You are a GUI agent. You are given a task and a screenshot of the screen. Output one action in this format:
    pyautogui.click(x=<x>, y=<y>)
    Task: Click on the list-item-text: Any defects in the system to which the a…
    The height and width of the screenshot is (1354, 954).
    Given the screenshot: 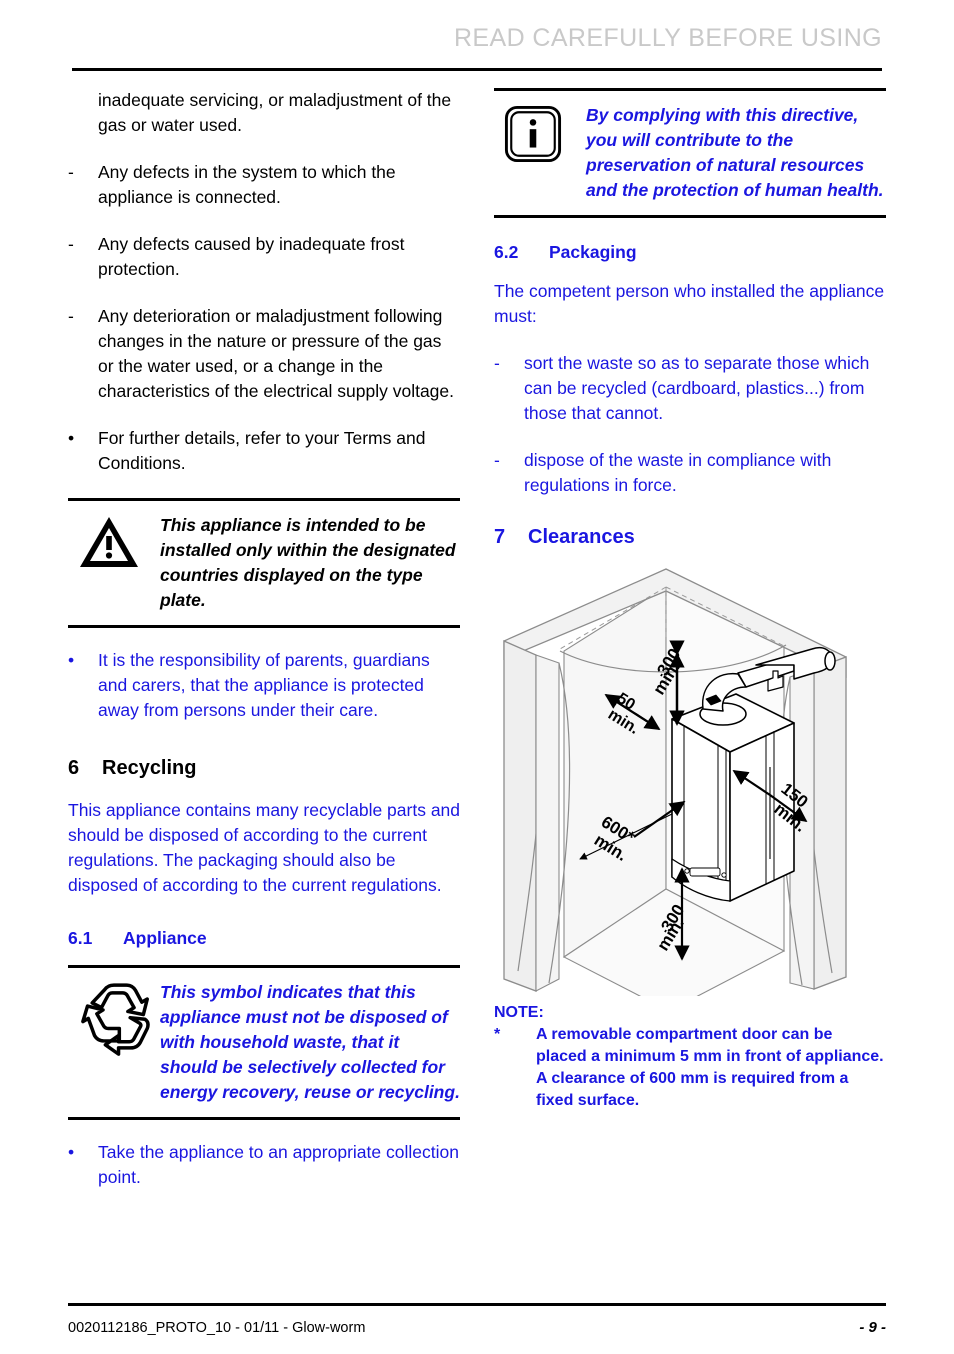 What is the action you would take?
    pyautogui.click(x=247, y=184)
    